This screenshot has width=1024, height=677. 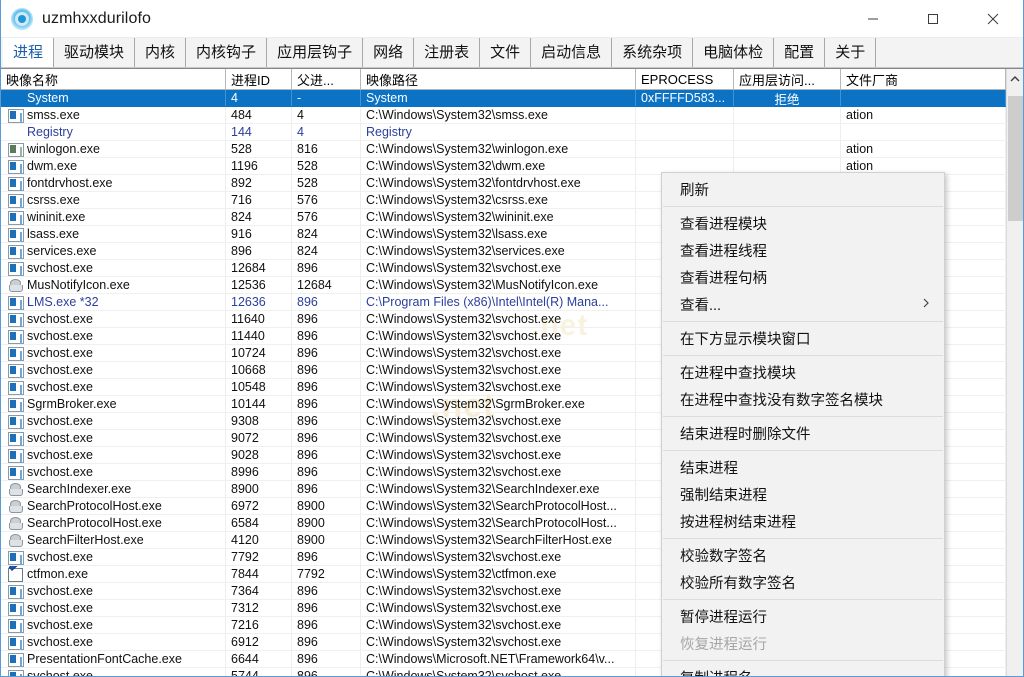 I want to click on menu-item-14: 结束进程, so click(x=803, y=467).